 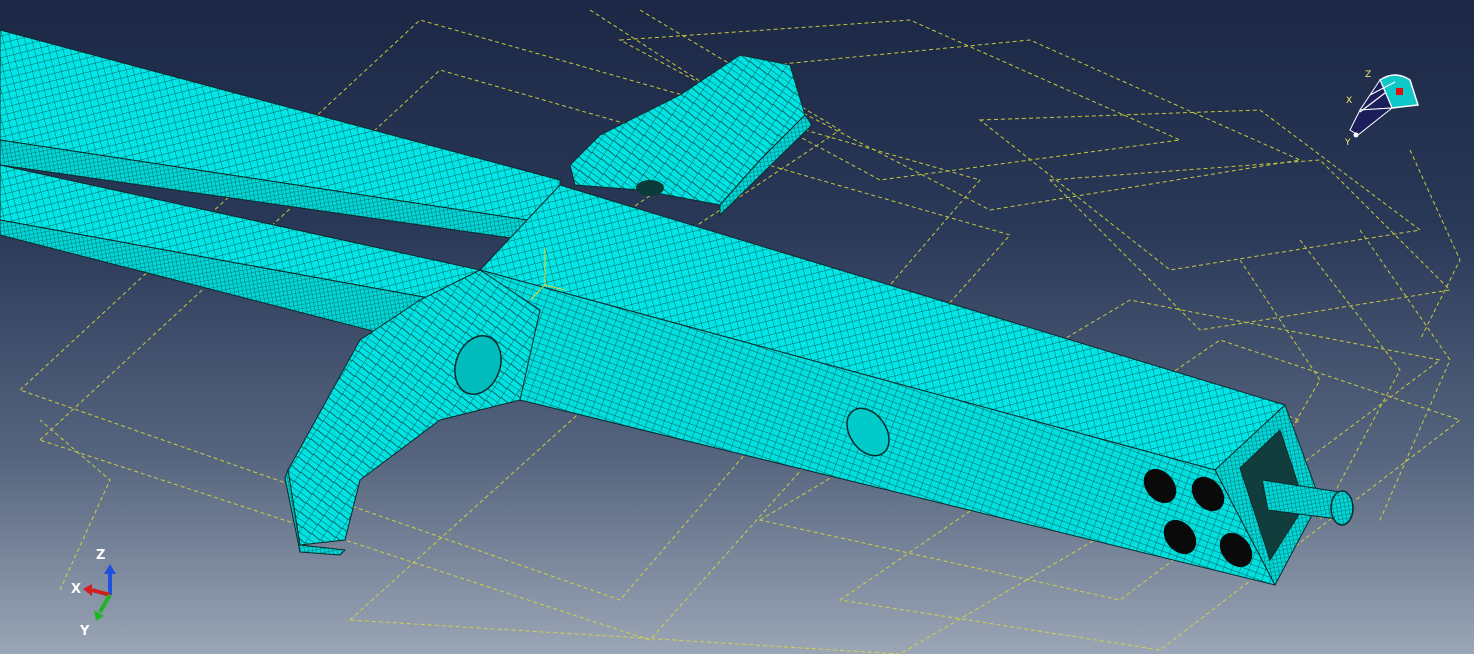 I want to click on view-compass-x-label: X, so click(x=1349, y=101).